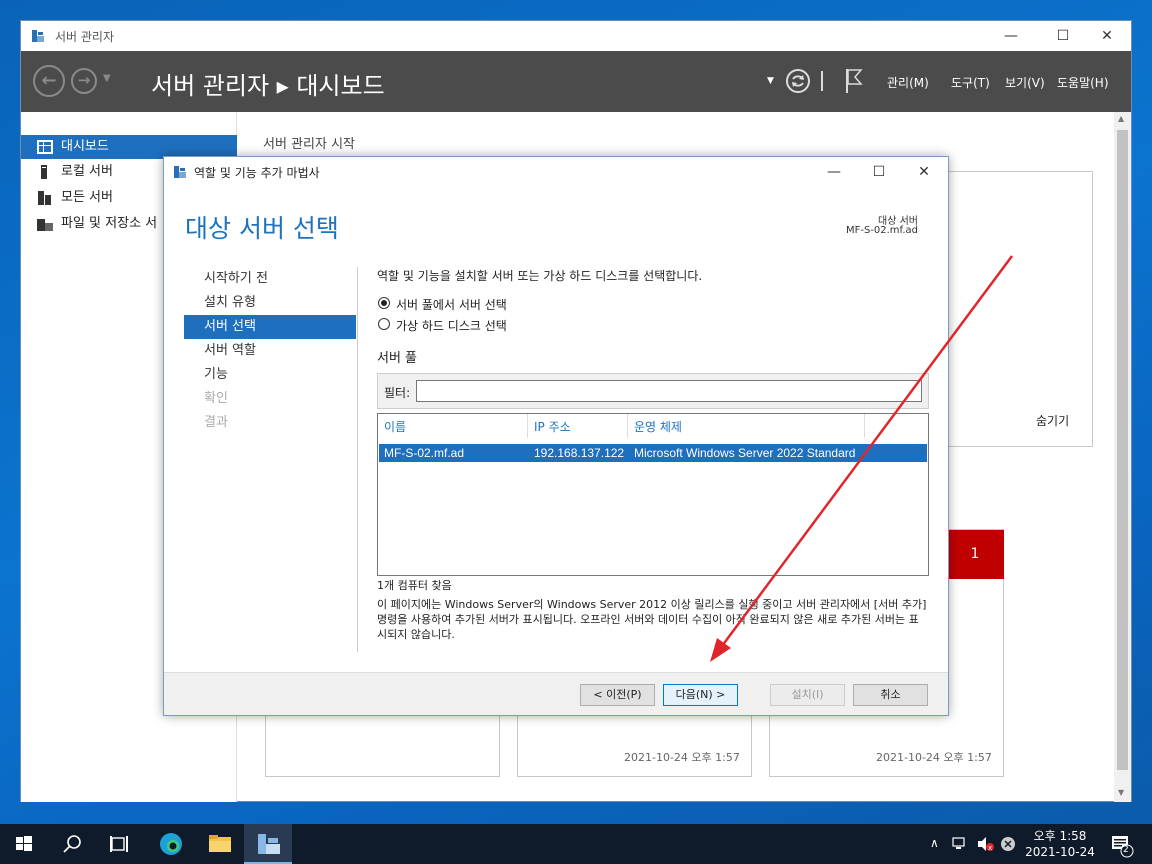 The height and width of the screenshot is (864, 1152). Describe the element at coordinates (990, 848) in the screenshot. I see `svg-text: x` at that location.